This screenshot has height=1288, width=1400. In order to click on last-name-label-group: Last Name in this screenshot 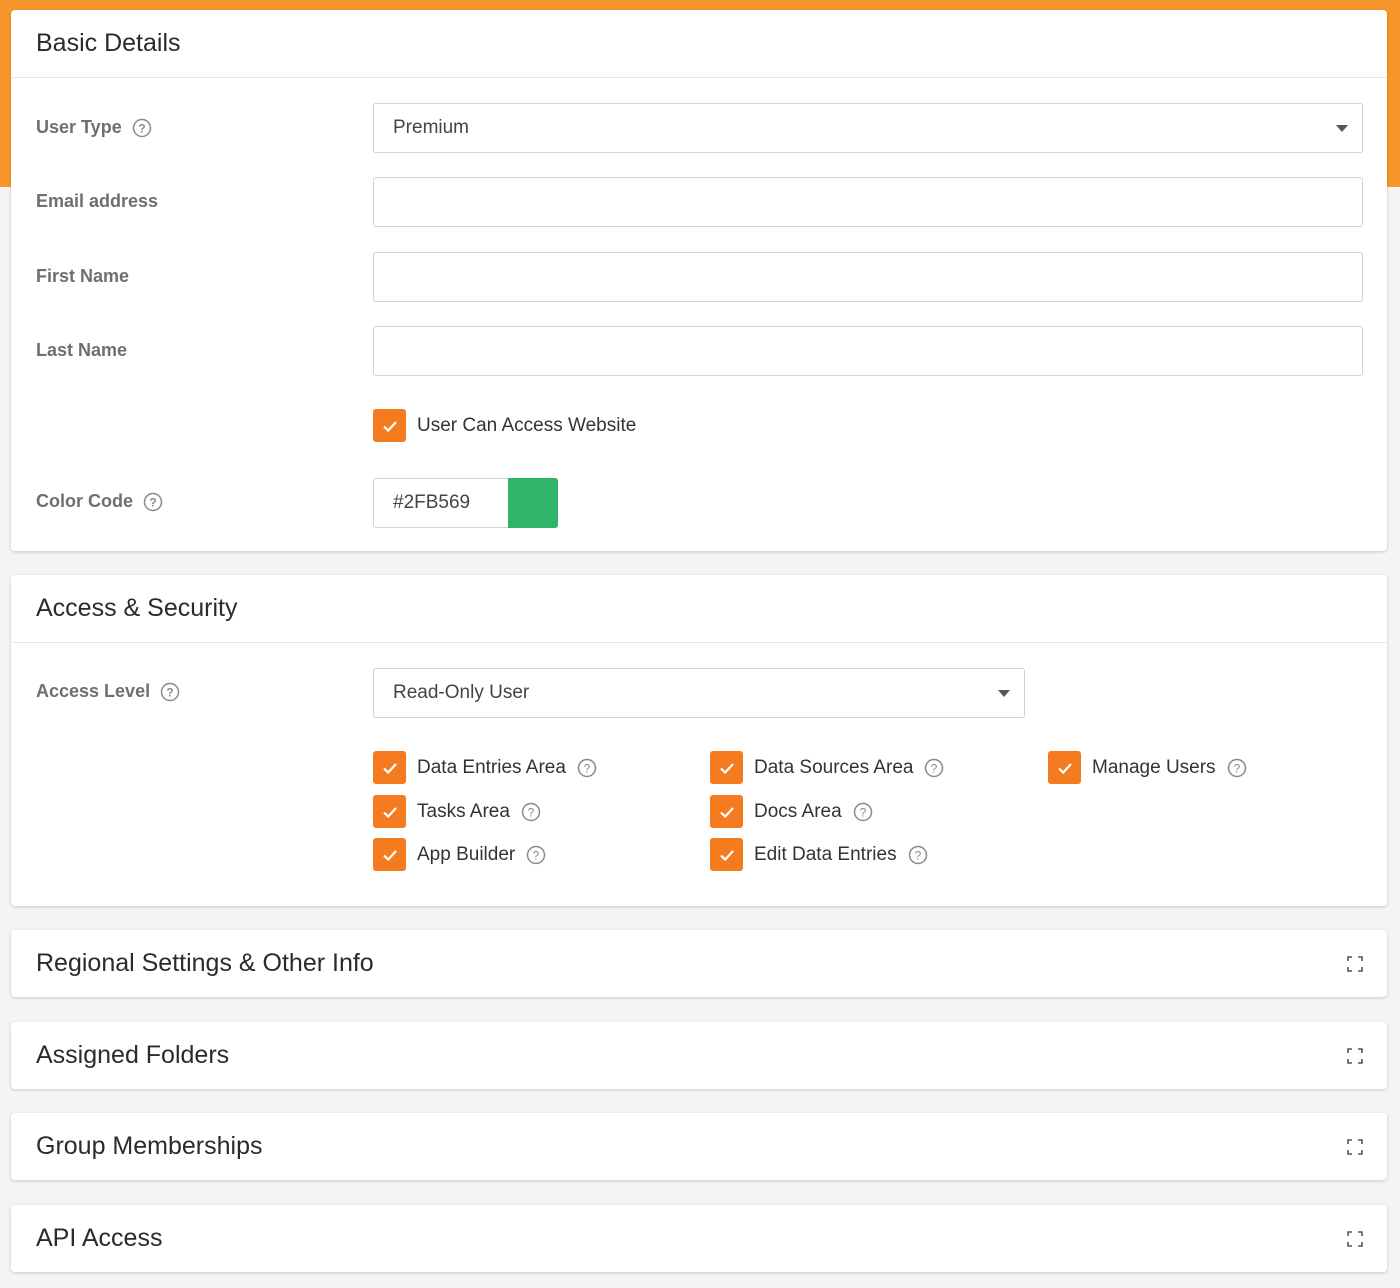, I will do `click(81, 350)`.